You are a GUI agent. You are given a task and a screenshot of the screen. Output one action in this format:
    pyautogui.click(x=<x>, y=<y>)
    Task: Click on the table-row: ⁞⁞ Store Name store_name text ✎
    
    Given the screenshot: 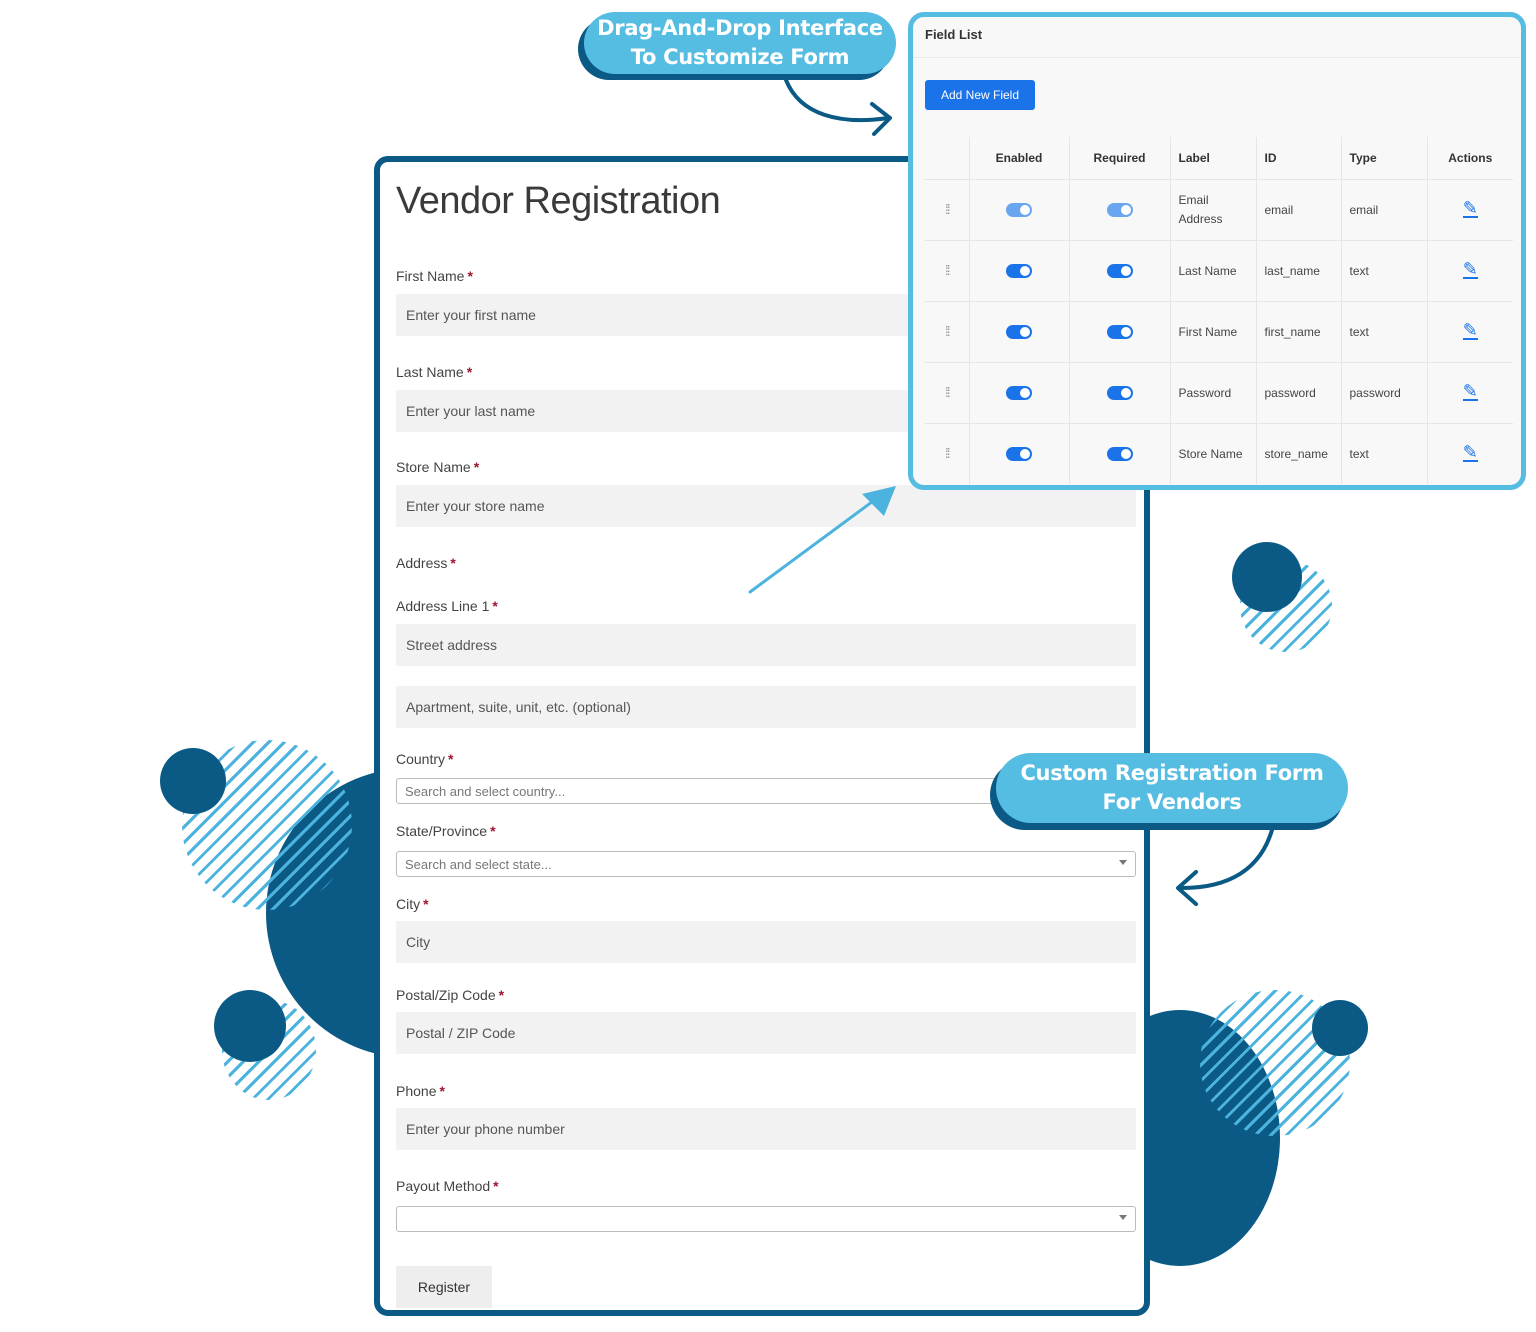 What is the action you would take?
    pyautogui.click(x=1219, y=453)
    